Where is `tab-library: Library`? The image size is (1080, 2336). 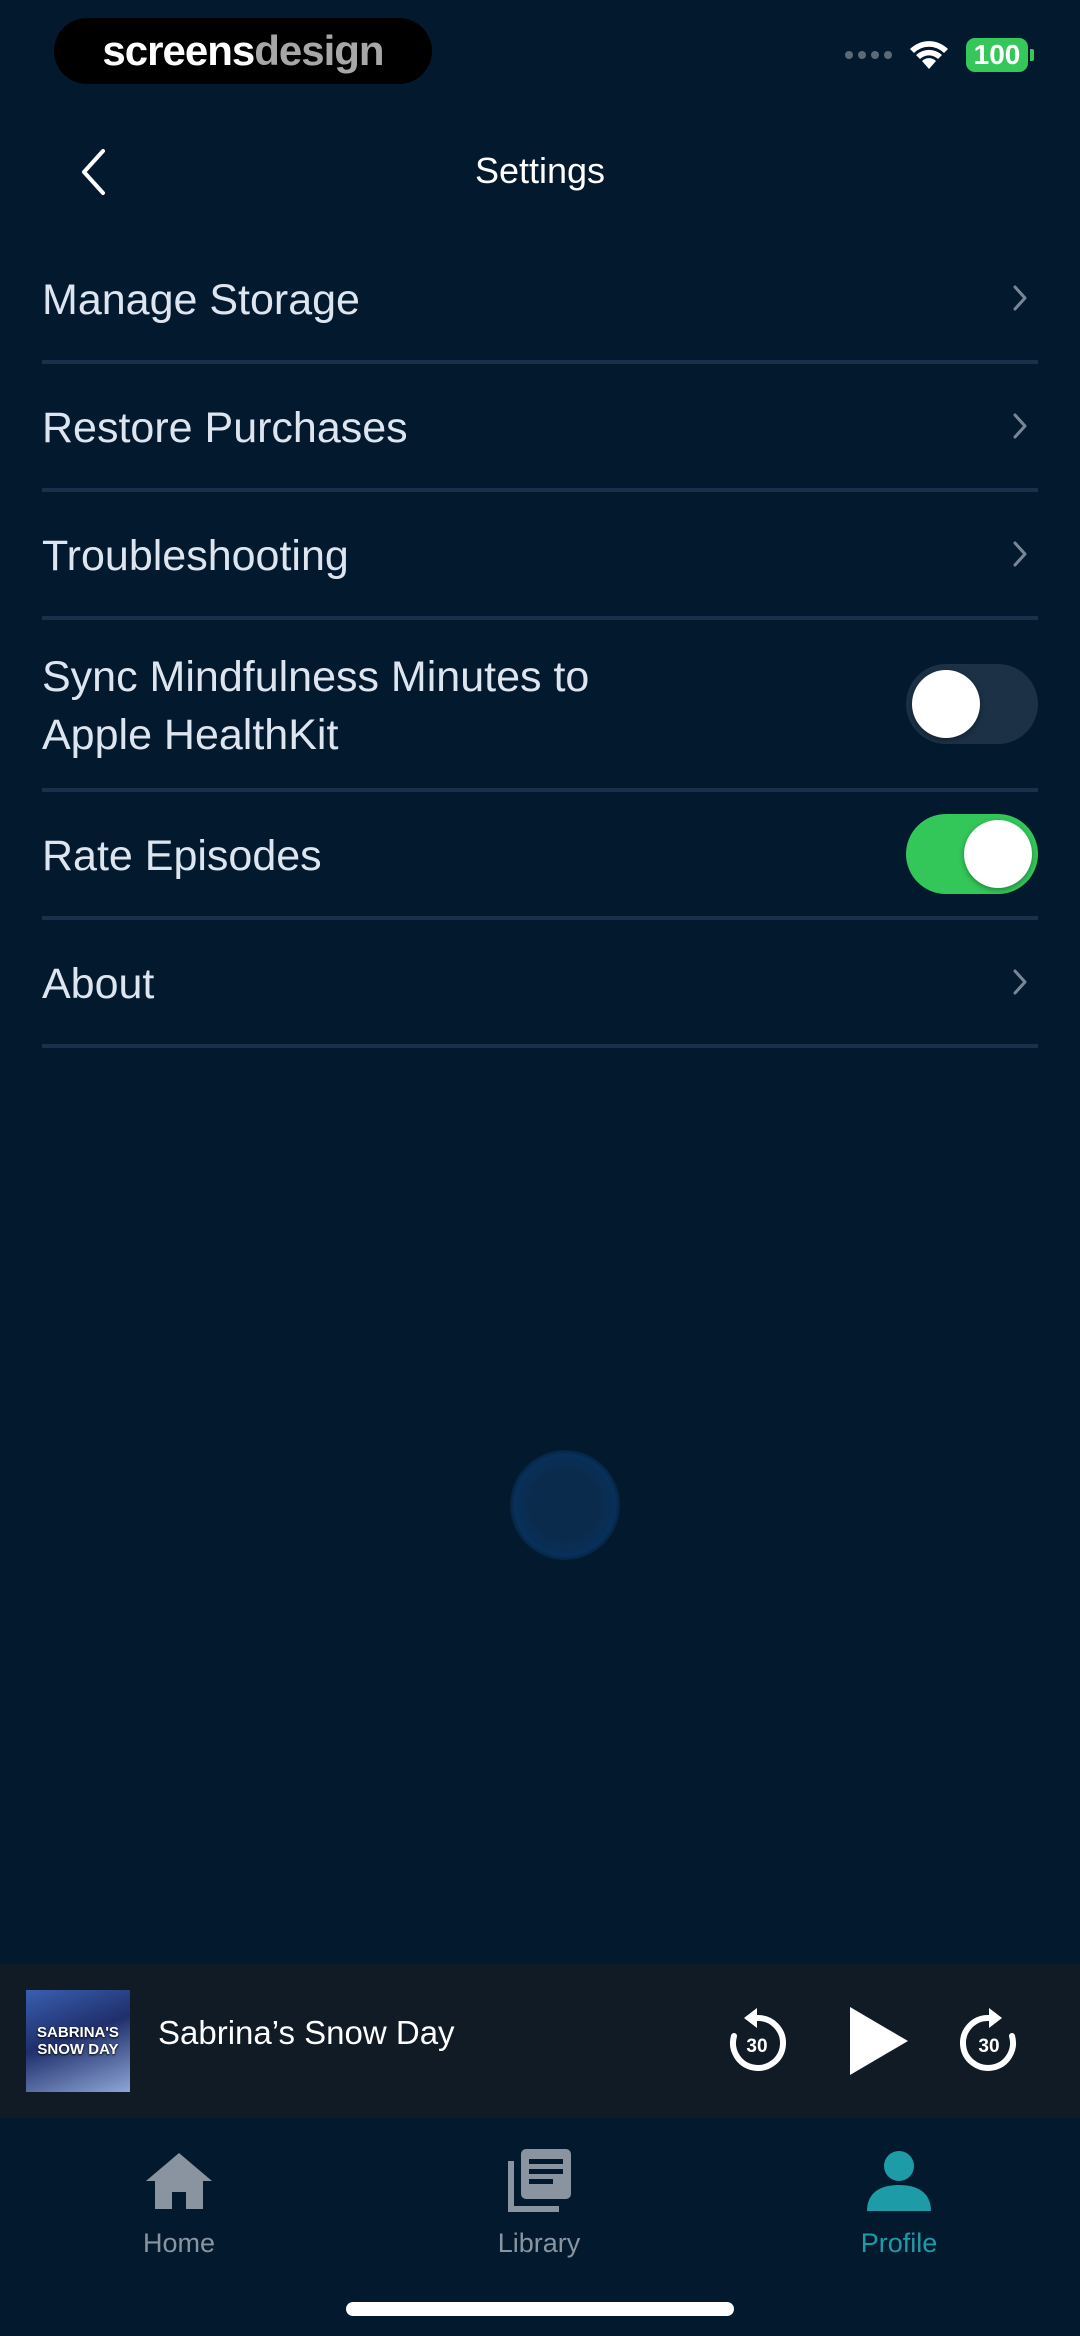 tab-library: Library is located at coordinates (539, 2198).